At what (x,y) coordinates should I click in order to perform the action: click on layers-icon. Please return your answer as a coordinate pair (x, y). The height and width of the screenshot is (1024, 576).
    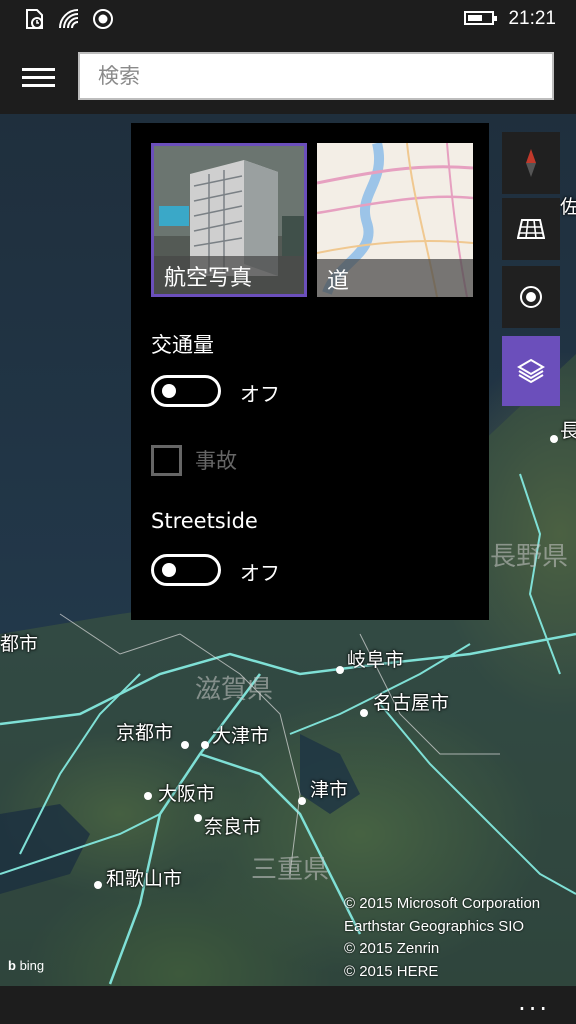
    Looking at the image, I should click on (531, 371).